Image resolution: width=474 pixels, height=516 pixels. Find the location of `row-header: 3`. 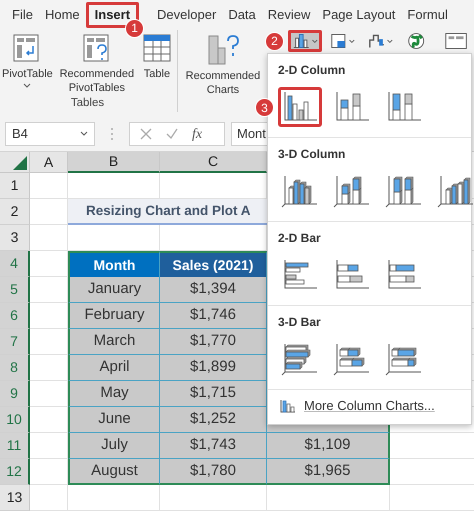

row-header: 3 is located at coordinates (15, 238).